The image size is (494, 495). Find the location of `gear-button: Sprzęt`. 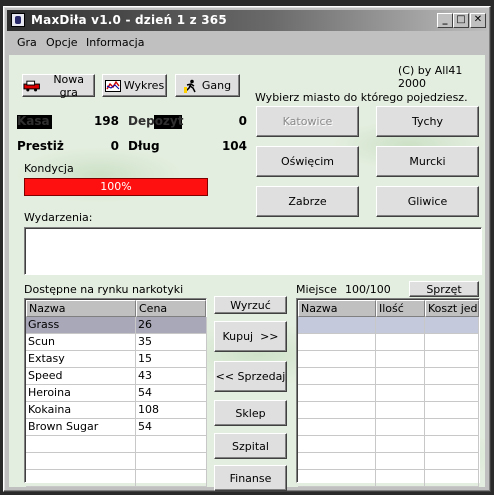

gear-button: Sprzęt is located at coordinates (444, 289).